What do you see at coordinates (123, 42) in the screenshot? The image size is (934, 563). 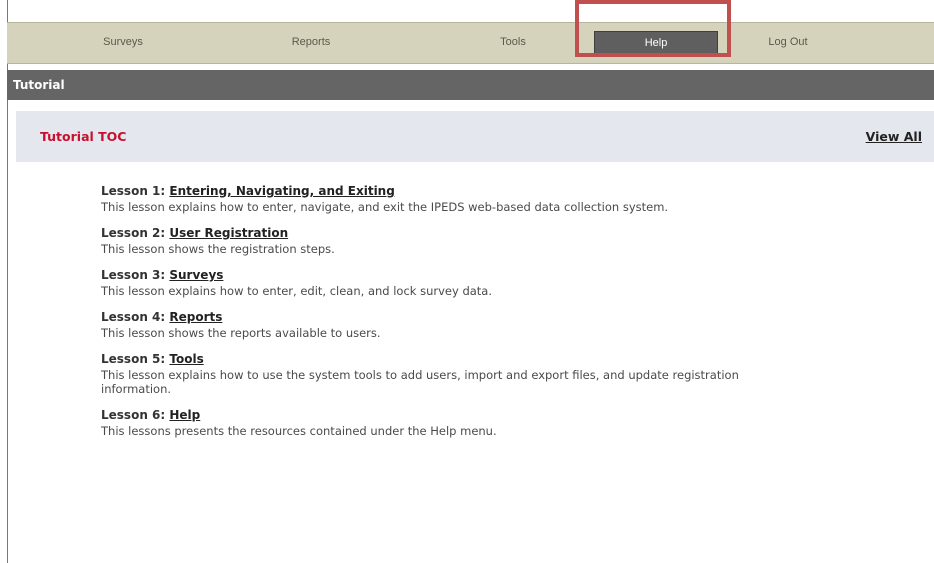 I see `nav-surveys: Surveys` at bounding box center [123, 42].